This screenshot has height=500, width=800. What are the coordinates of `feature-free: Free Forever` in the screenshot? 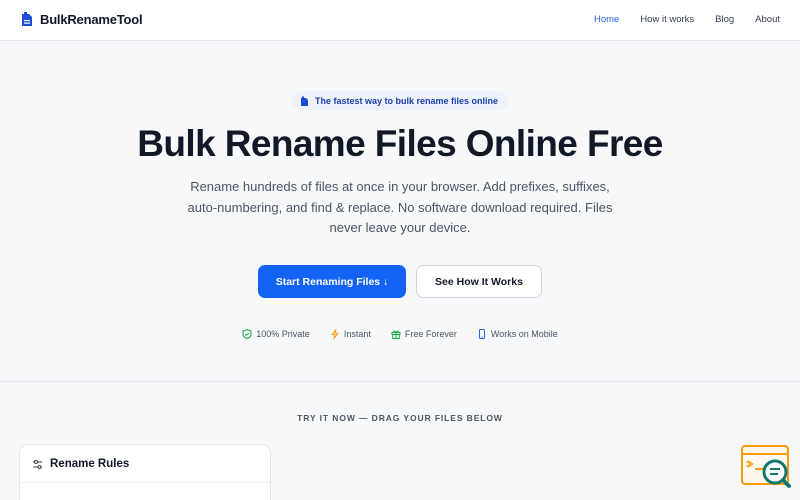 It's located at (424, 334).